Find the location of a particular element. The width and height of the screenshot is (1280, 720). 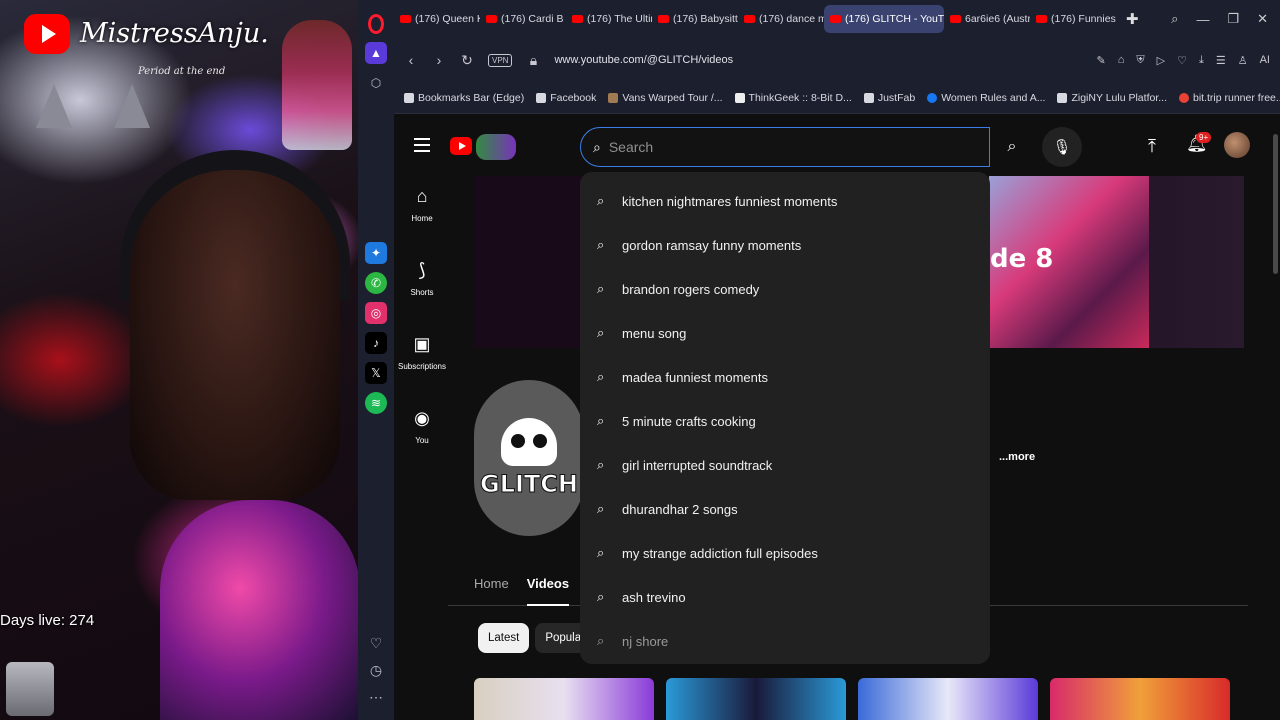

search-suggestion: ⌕ girl interrupted soundtrack is located at coordinates (785, 465).